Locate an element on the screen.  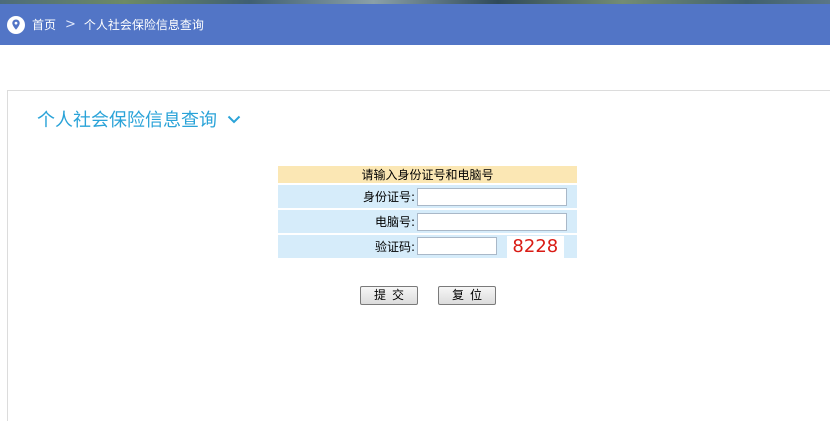
captcha-input is located at coordinates (457, 246).